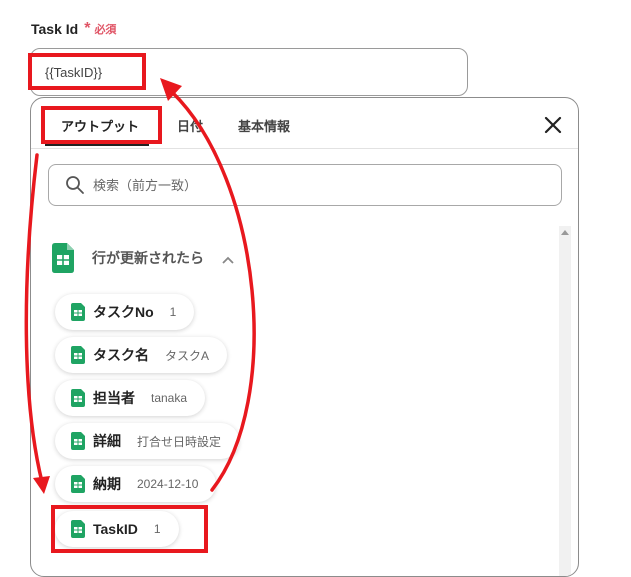 The width and height of the screenshot is (631, 577). Describe the element at coordinates (228, 260) in the screenshot. I see `chevron-up-icon` at that location.